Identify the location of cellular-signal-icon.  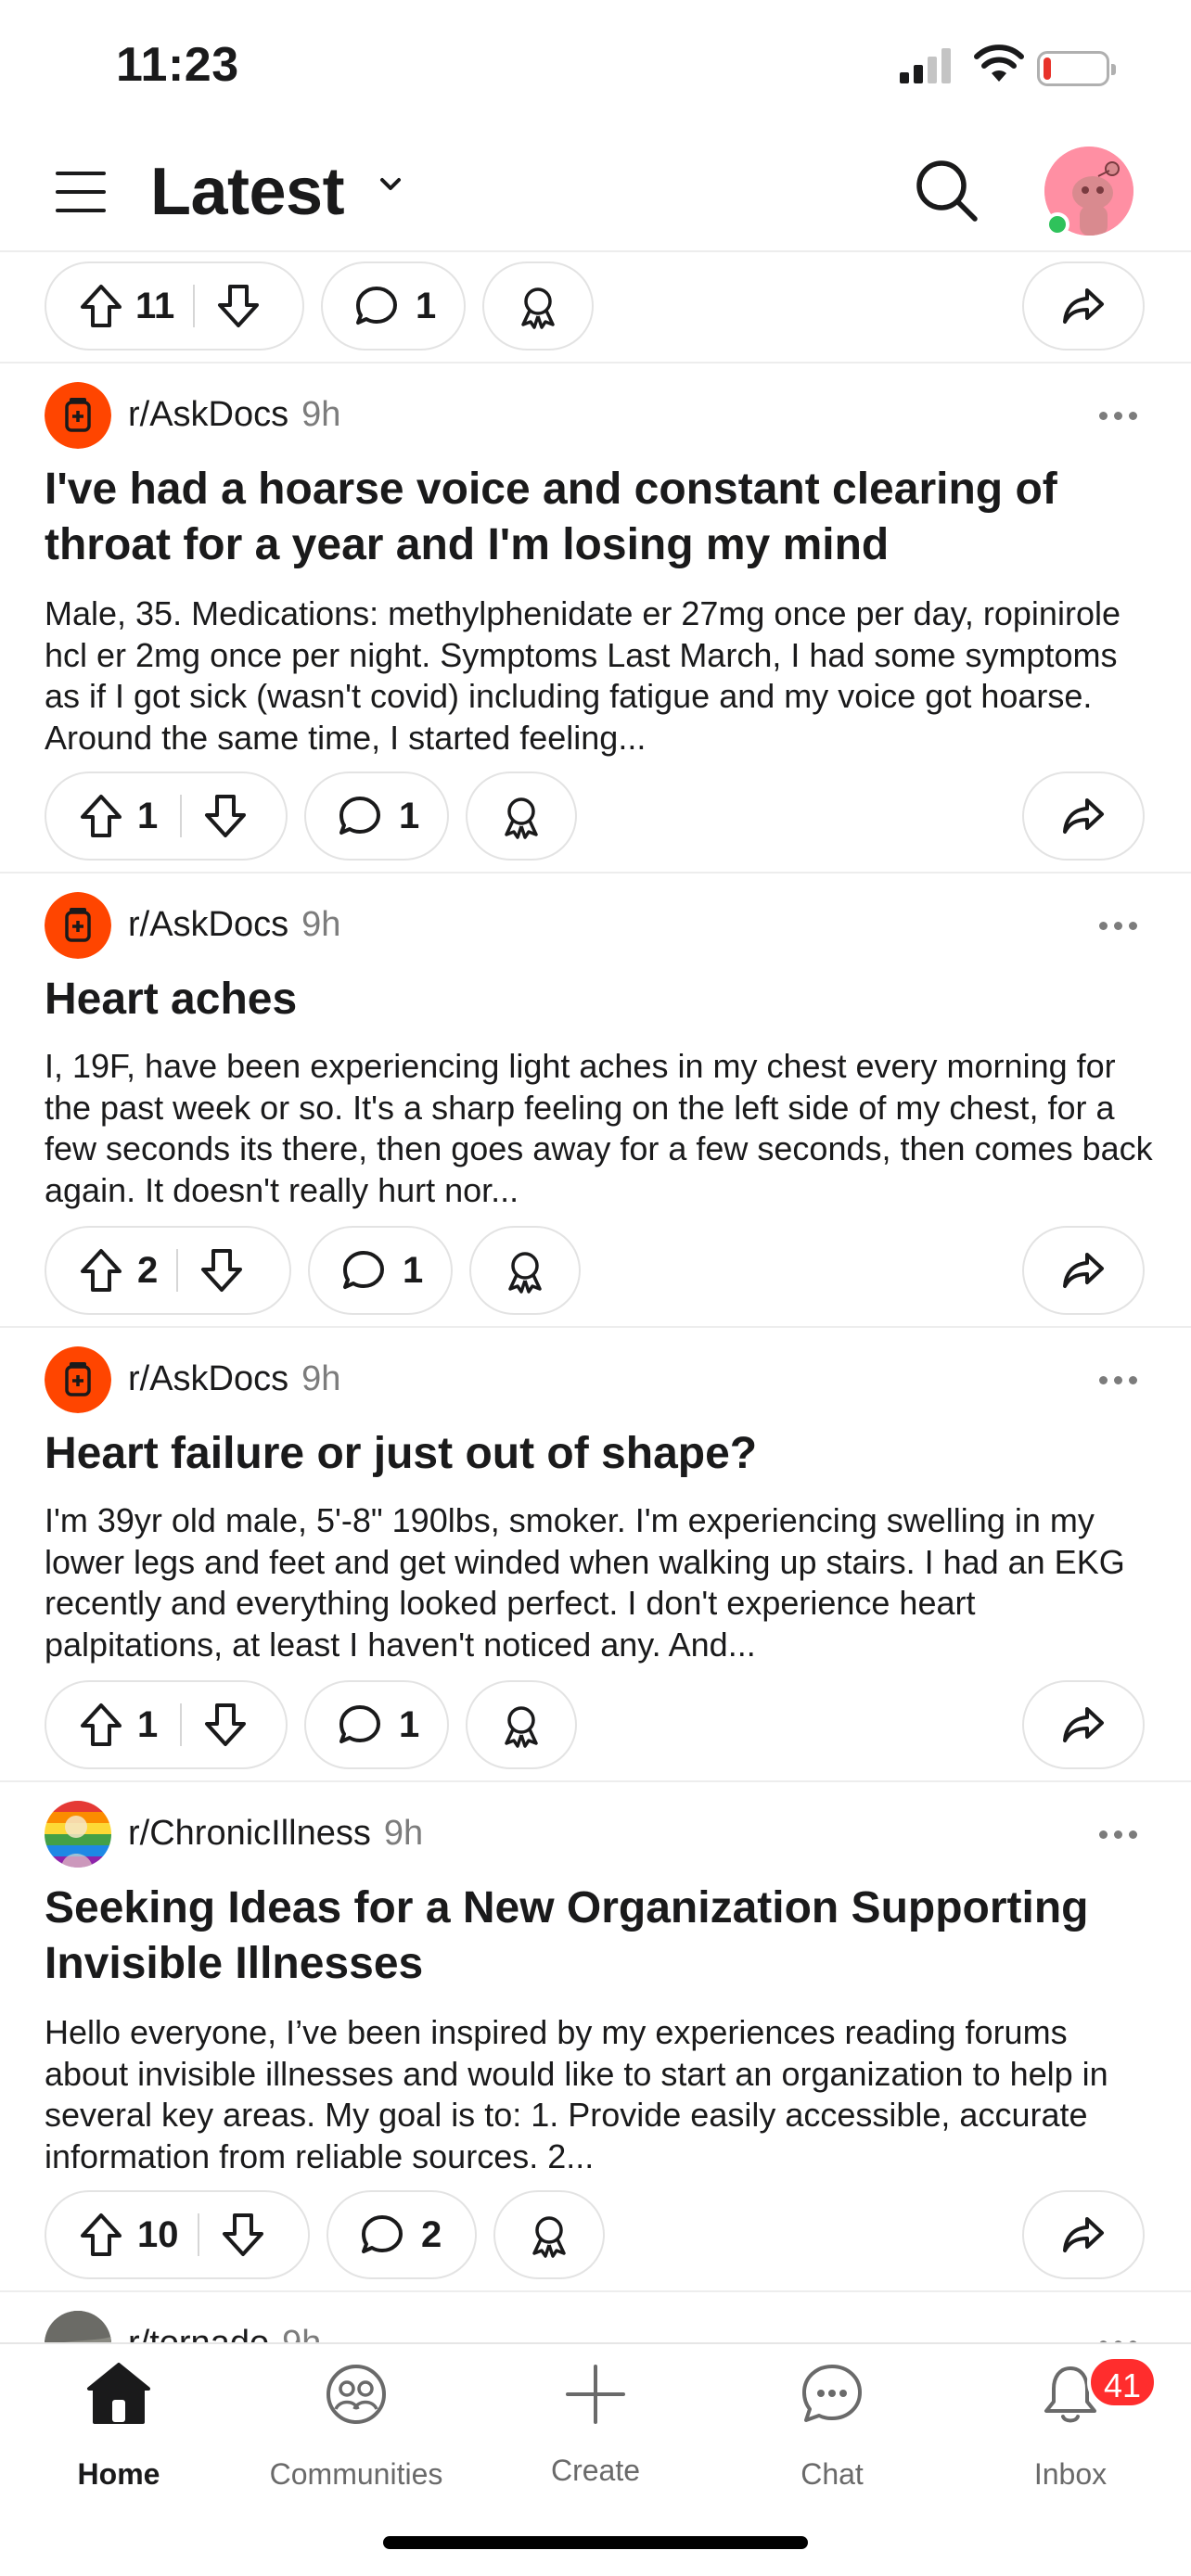
(925, 66).